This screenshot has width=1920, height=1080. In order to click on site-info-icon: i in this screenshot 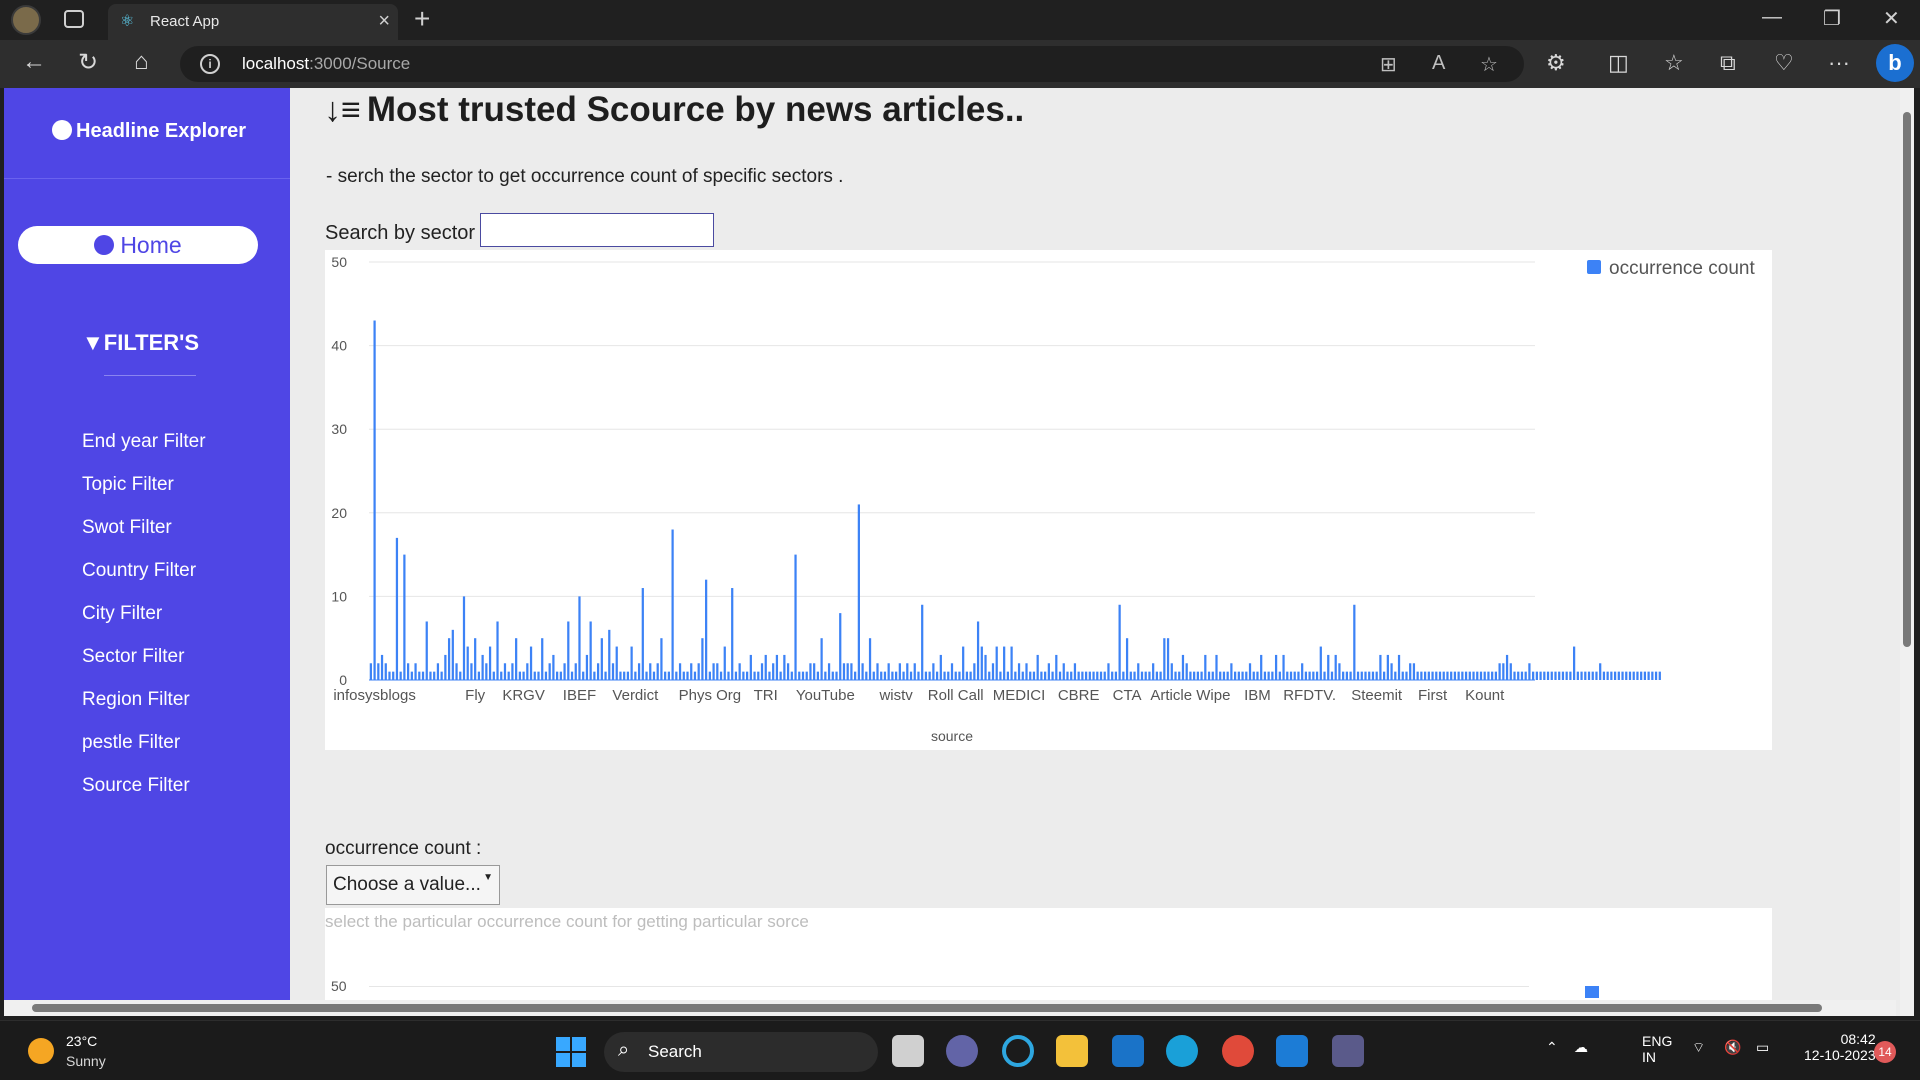, I will do `click(210, 64)`.